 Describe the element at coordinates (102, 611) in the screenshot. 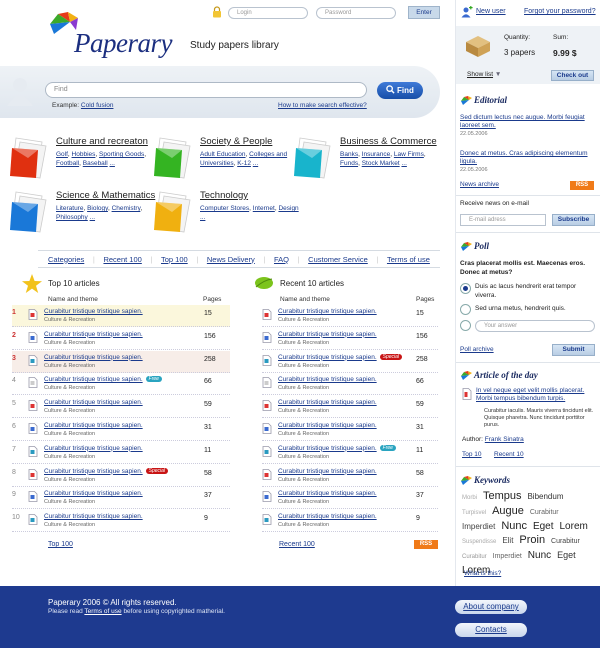

I see `terms-link: Terms of use` at that location.